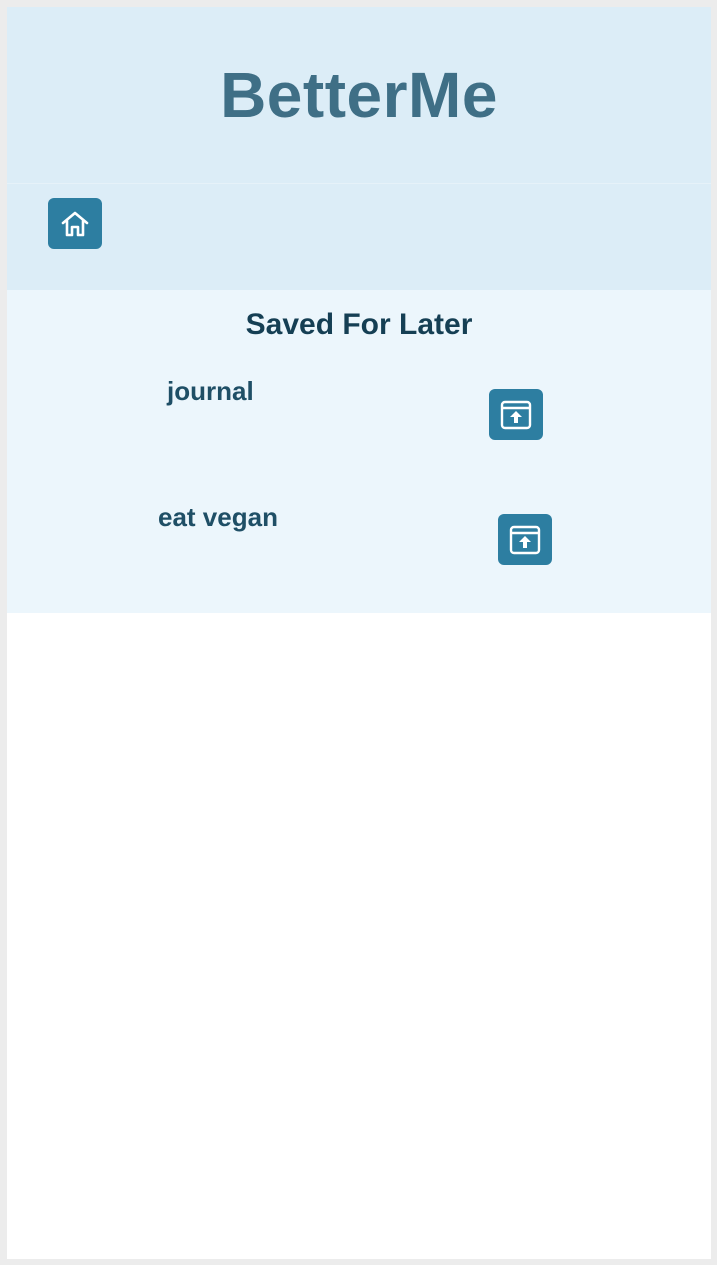 This screenshot has width=717, height=1265. I want to click on app-title: BetterMe, so click(359, 95).